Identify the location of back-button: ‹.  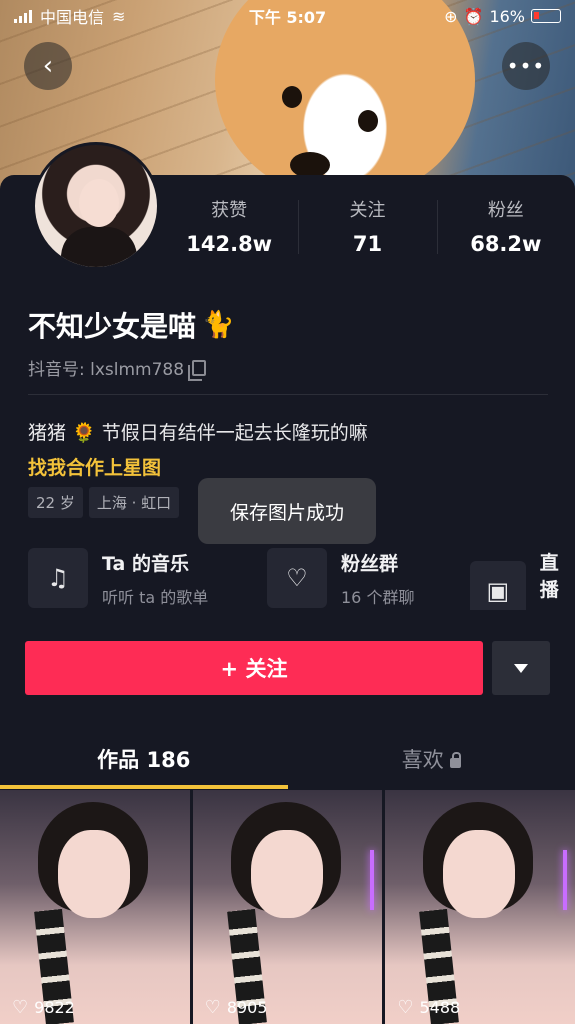
(48, 66).